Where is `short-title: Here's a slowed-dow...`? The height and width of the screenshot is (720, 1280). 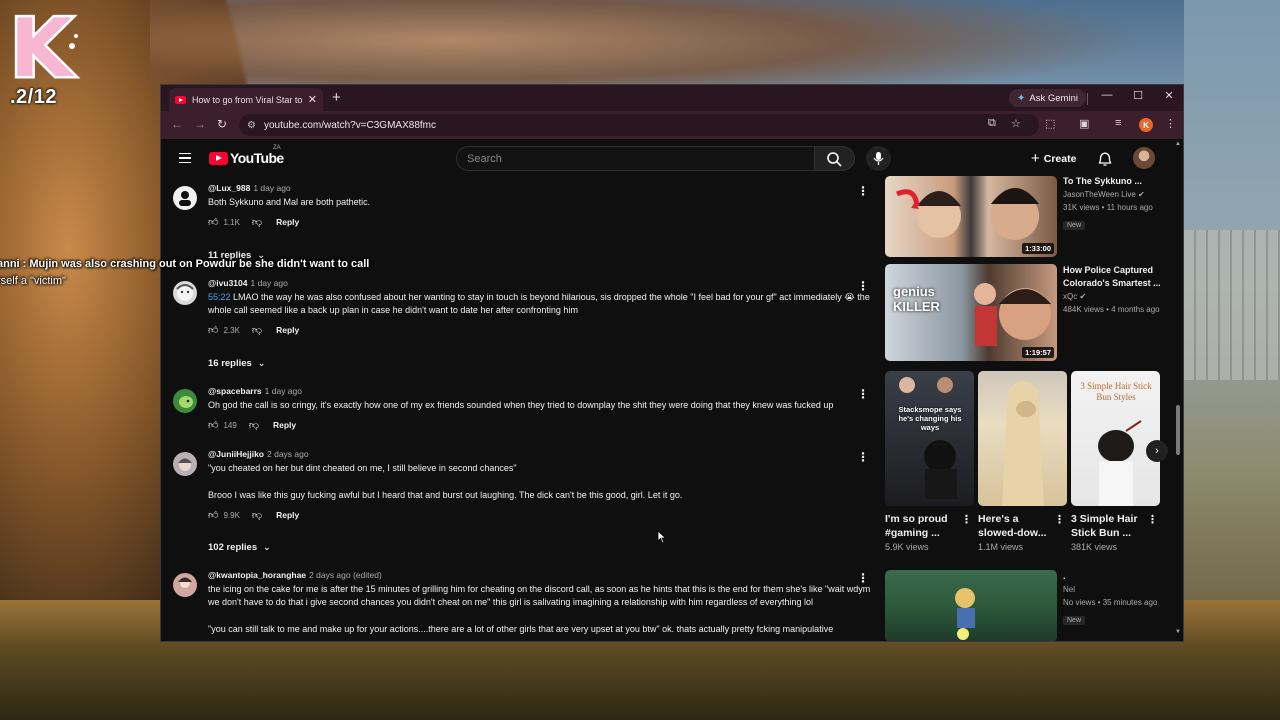
short-title: Here's a slowed-dow... is located at coordinates (1016, 526).